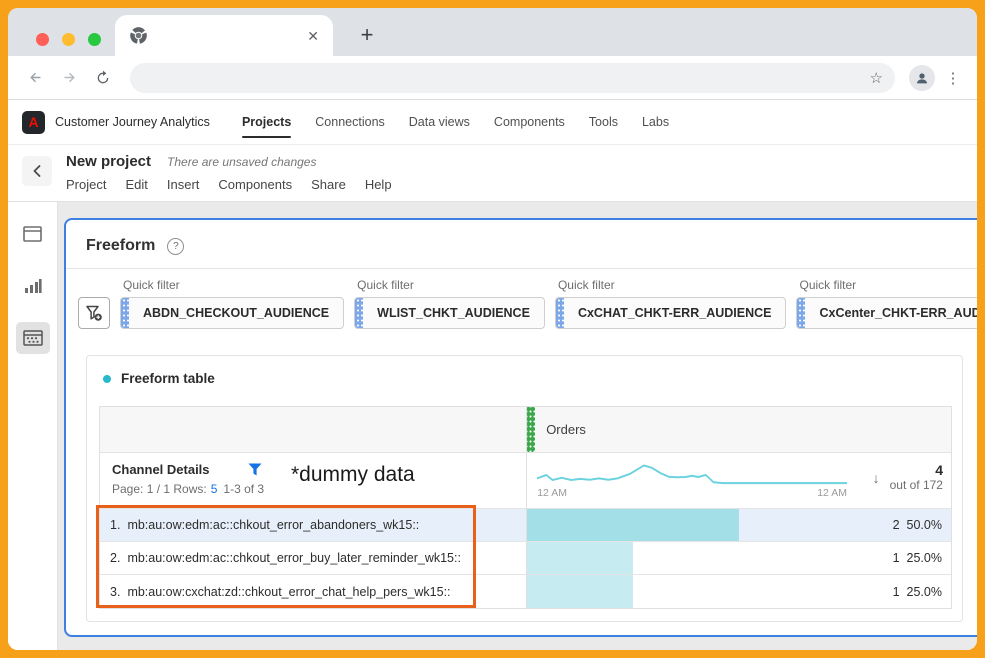 The height and width of the screenshot is (658, 985). Describe the element at coordinates (896, 525) in the screenshot. I see `metric-value: 2` at that location.